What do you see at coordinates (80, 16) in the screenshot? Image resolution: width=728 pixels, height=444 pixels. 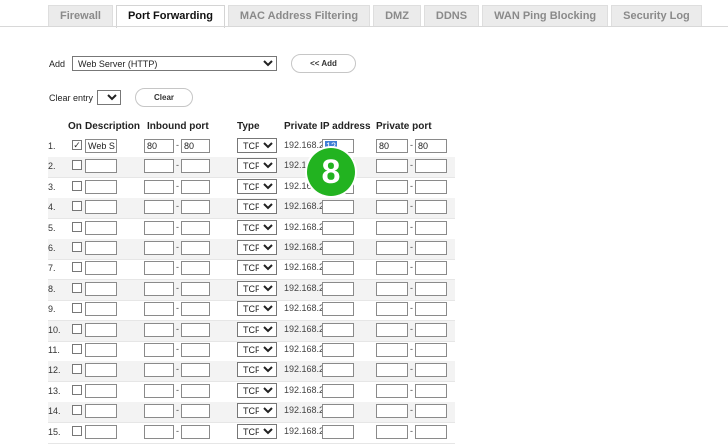 I see `tab-firewall: Firewall` at bounding box center [80, 16].